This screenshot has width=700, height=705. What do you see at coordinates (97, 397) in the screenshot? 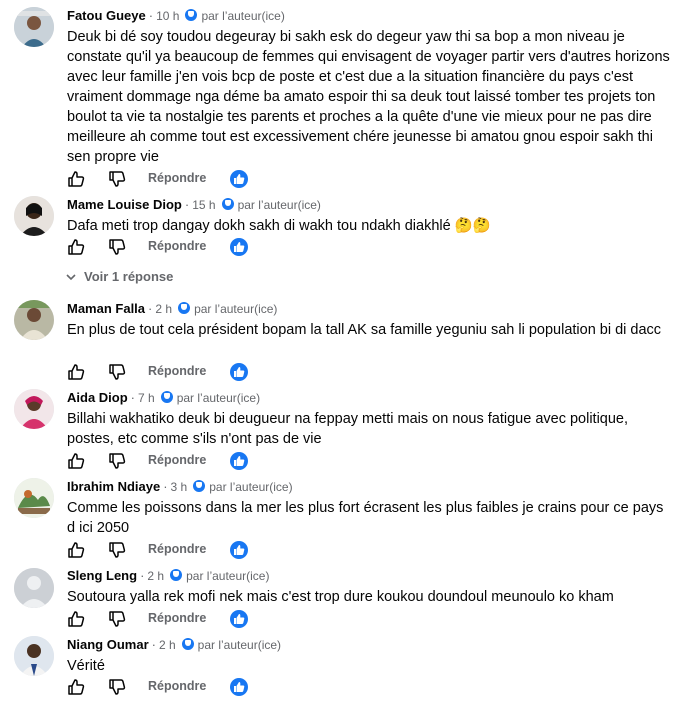
I see `author-name: Aida Diop` at bounding box center [97, 397].